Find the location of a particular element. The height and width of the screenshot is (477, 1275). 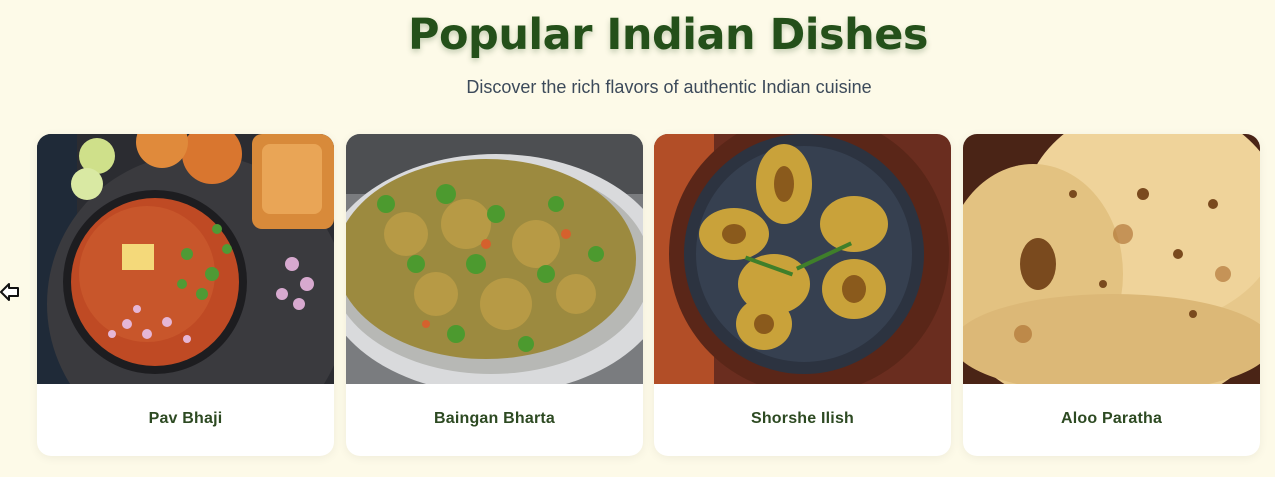

arrow-left-icon is located at coordinates (9, 292).